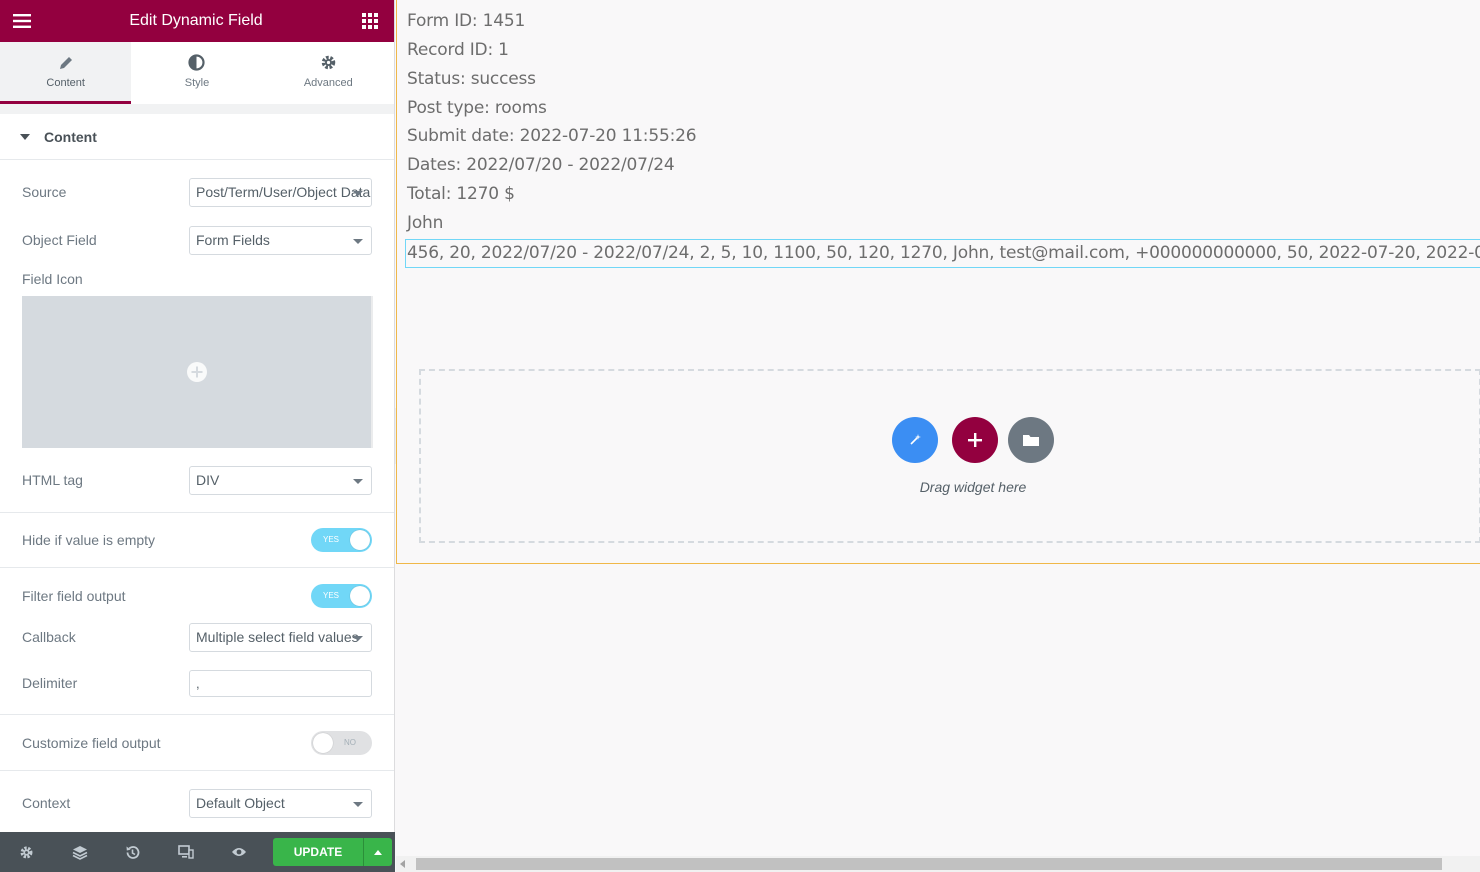  I want to click on filter-output-label: Filter field output, so click(74, 596).